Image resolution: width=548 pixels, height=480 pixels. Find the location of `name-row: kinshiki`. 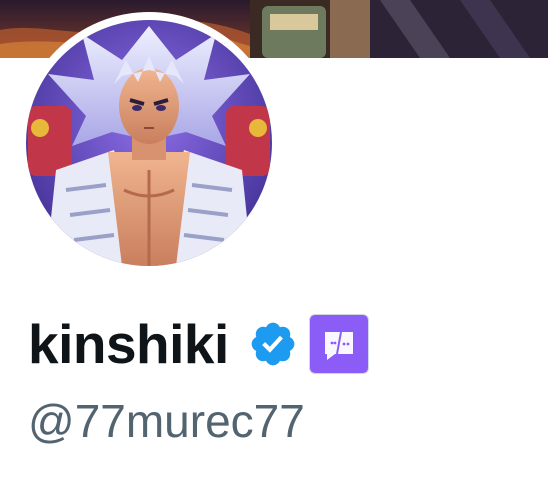

name-row: kinshiki is located at coordinates (198, 344).